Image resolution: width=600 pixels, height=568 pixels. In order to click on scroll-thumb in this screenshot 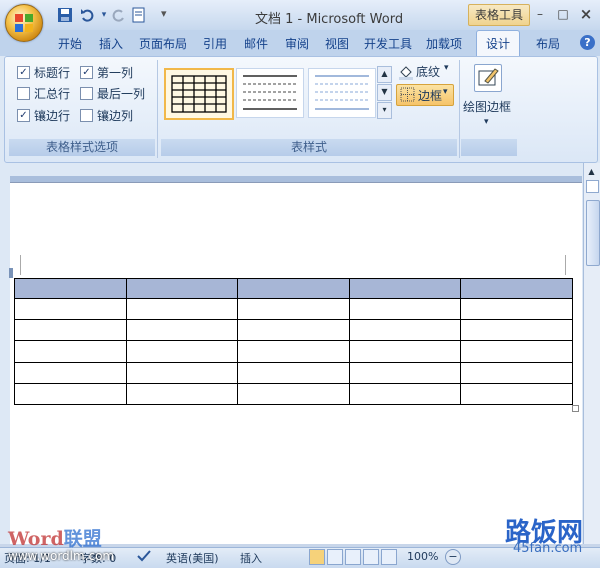, I will do `click(593, 233)`.